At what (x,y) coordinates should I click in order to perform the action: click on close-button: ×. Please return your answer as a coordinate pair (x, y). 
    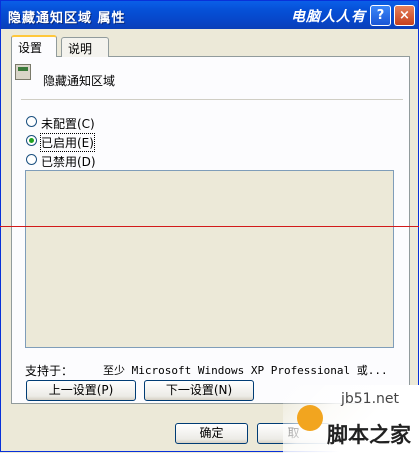
    Looking at the image, I should click on (404, 15).